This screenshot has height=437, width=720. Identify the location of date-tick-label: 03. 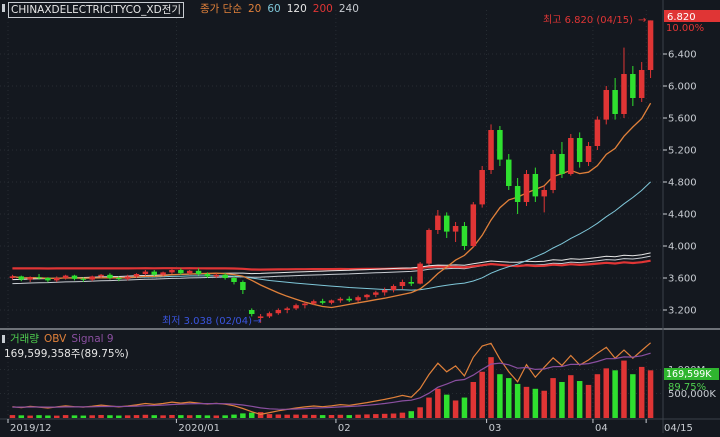
(495, 428).